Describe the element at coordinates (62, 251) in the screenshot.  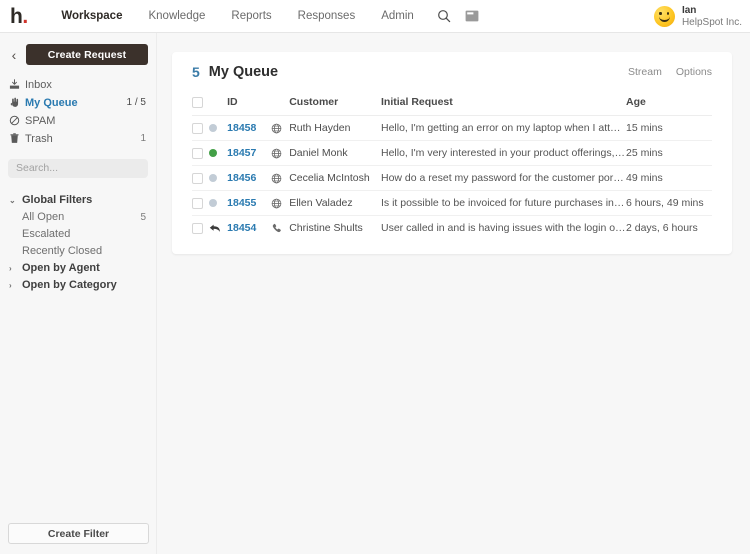
I see `filter-item-recently-closed-label: Recently Closed` at that location.